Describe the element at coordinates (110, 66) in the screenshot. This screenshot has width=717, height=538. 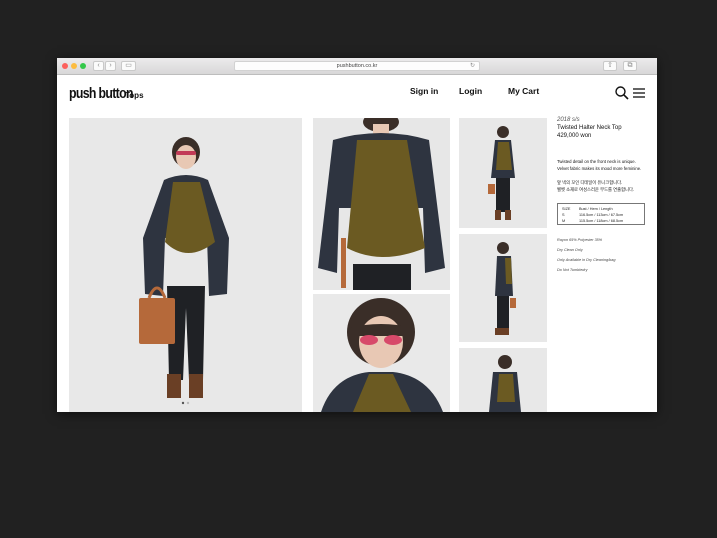
I see `forward-icon: ›` at that location.